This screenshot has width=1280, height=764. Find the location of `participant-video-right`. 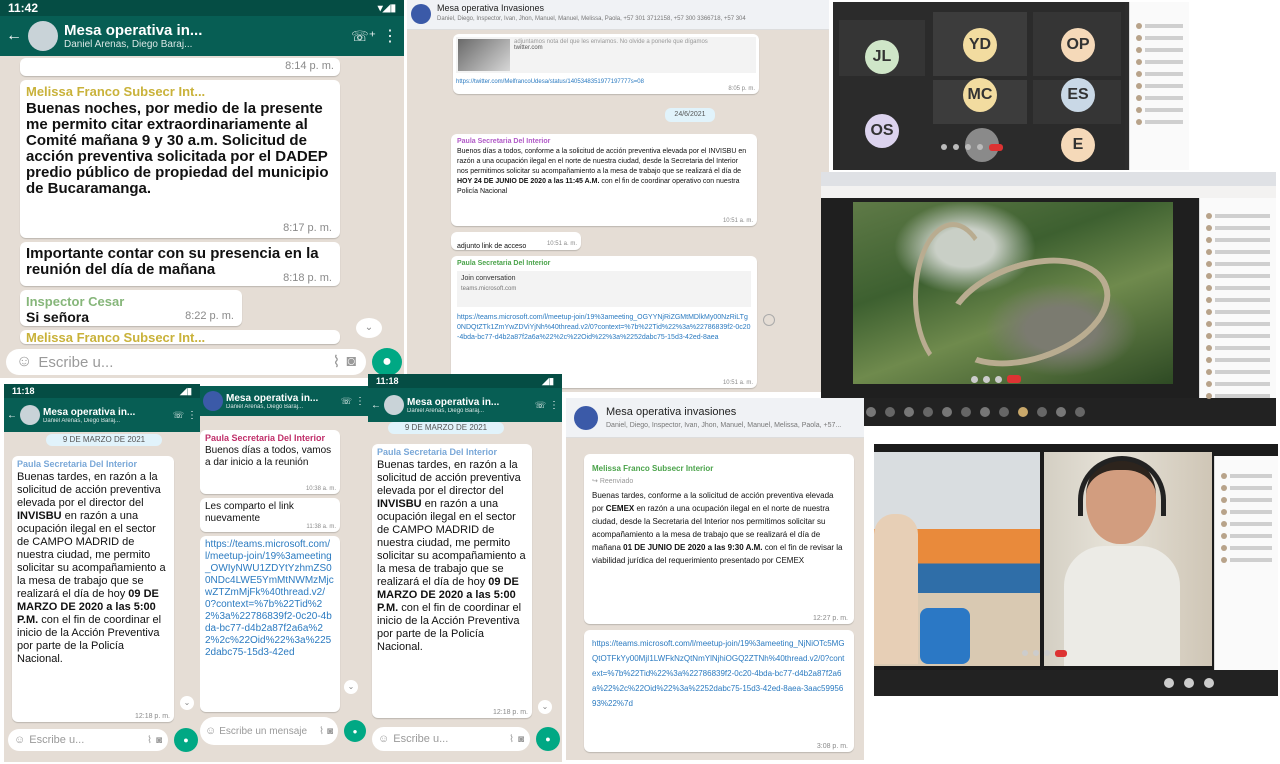

participant-video-right is located at coordinates (1128, 559).